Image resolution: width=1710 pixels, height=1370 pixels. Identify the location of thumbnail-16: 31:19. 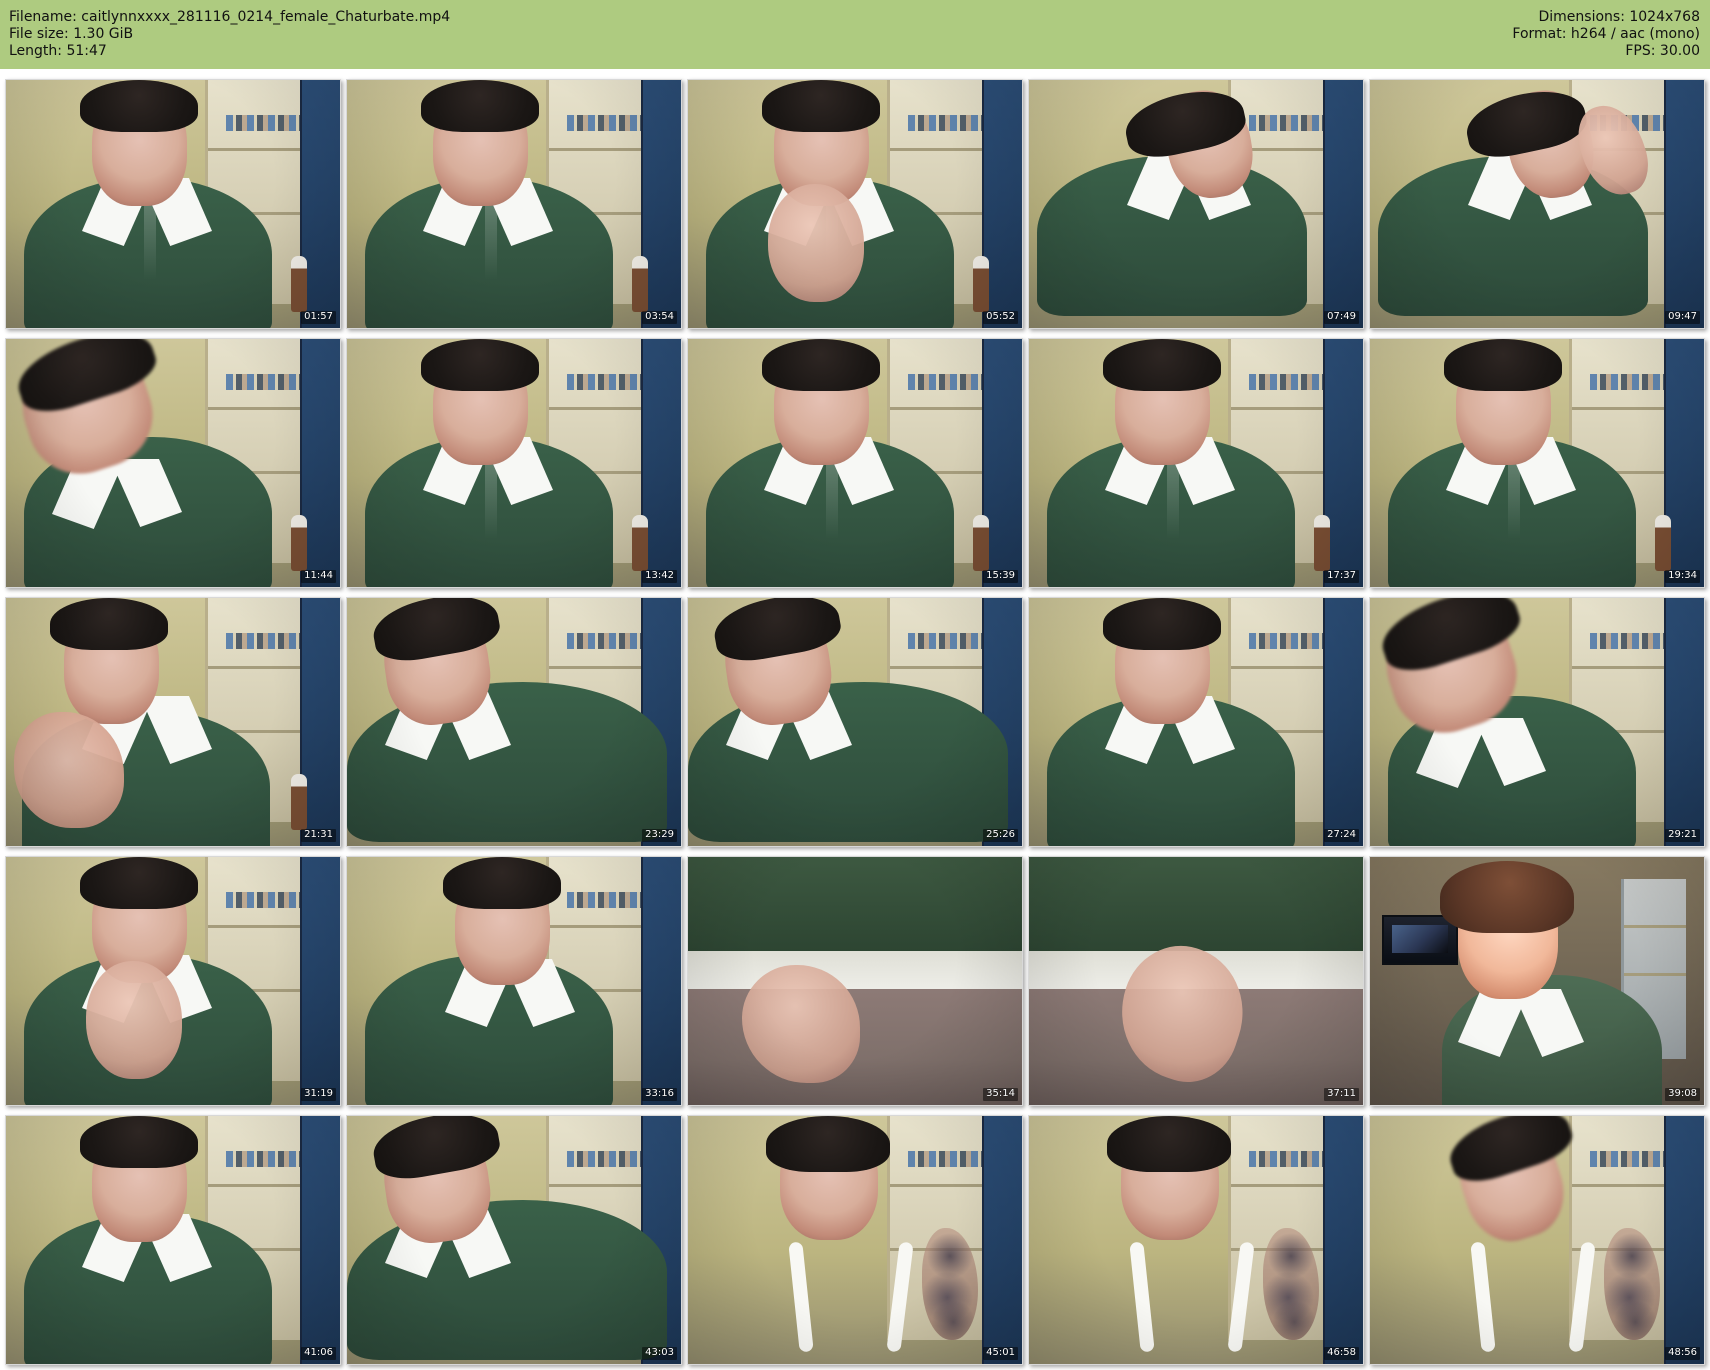
(173, 981).